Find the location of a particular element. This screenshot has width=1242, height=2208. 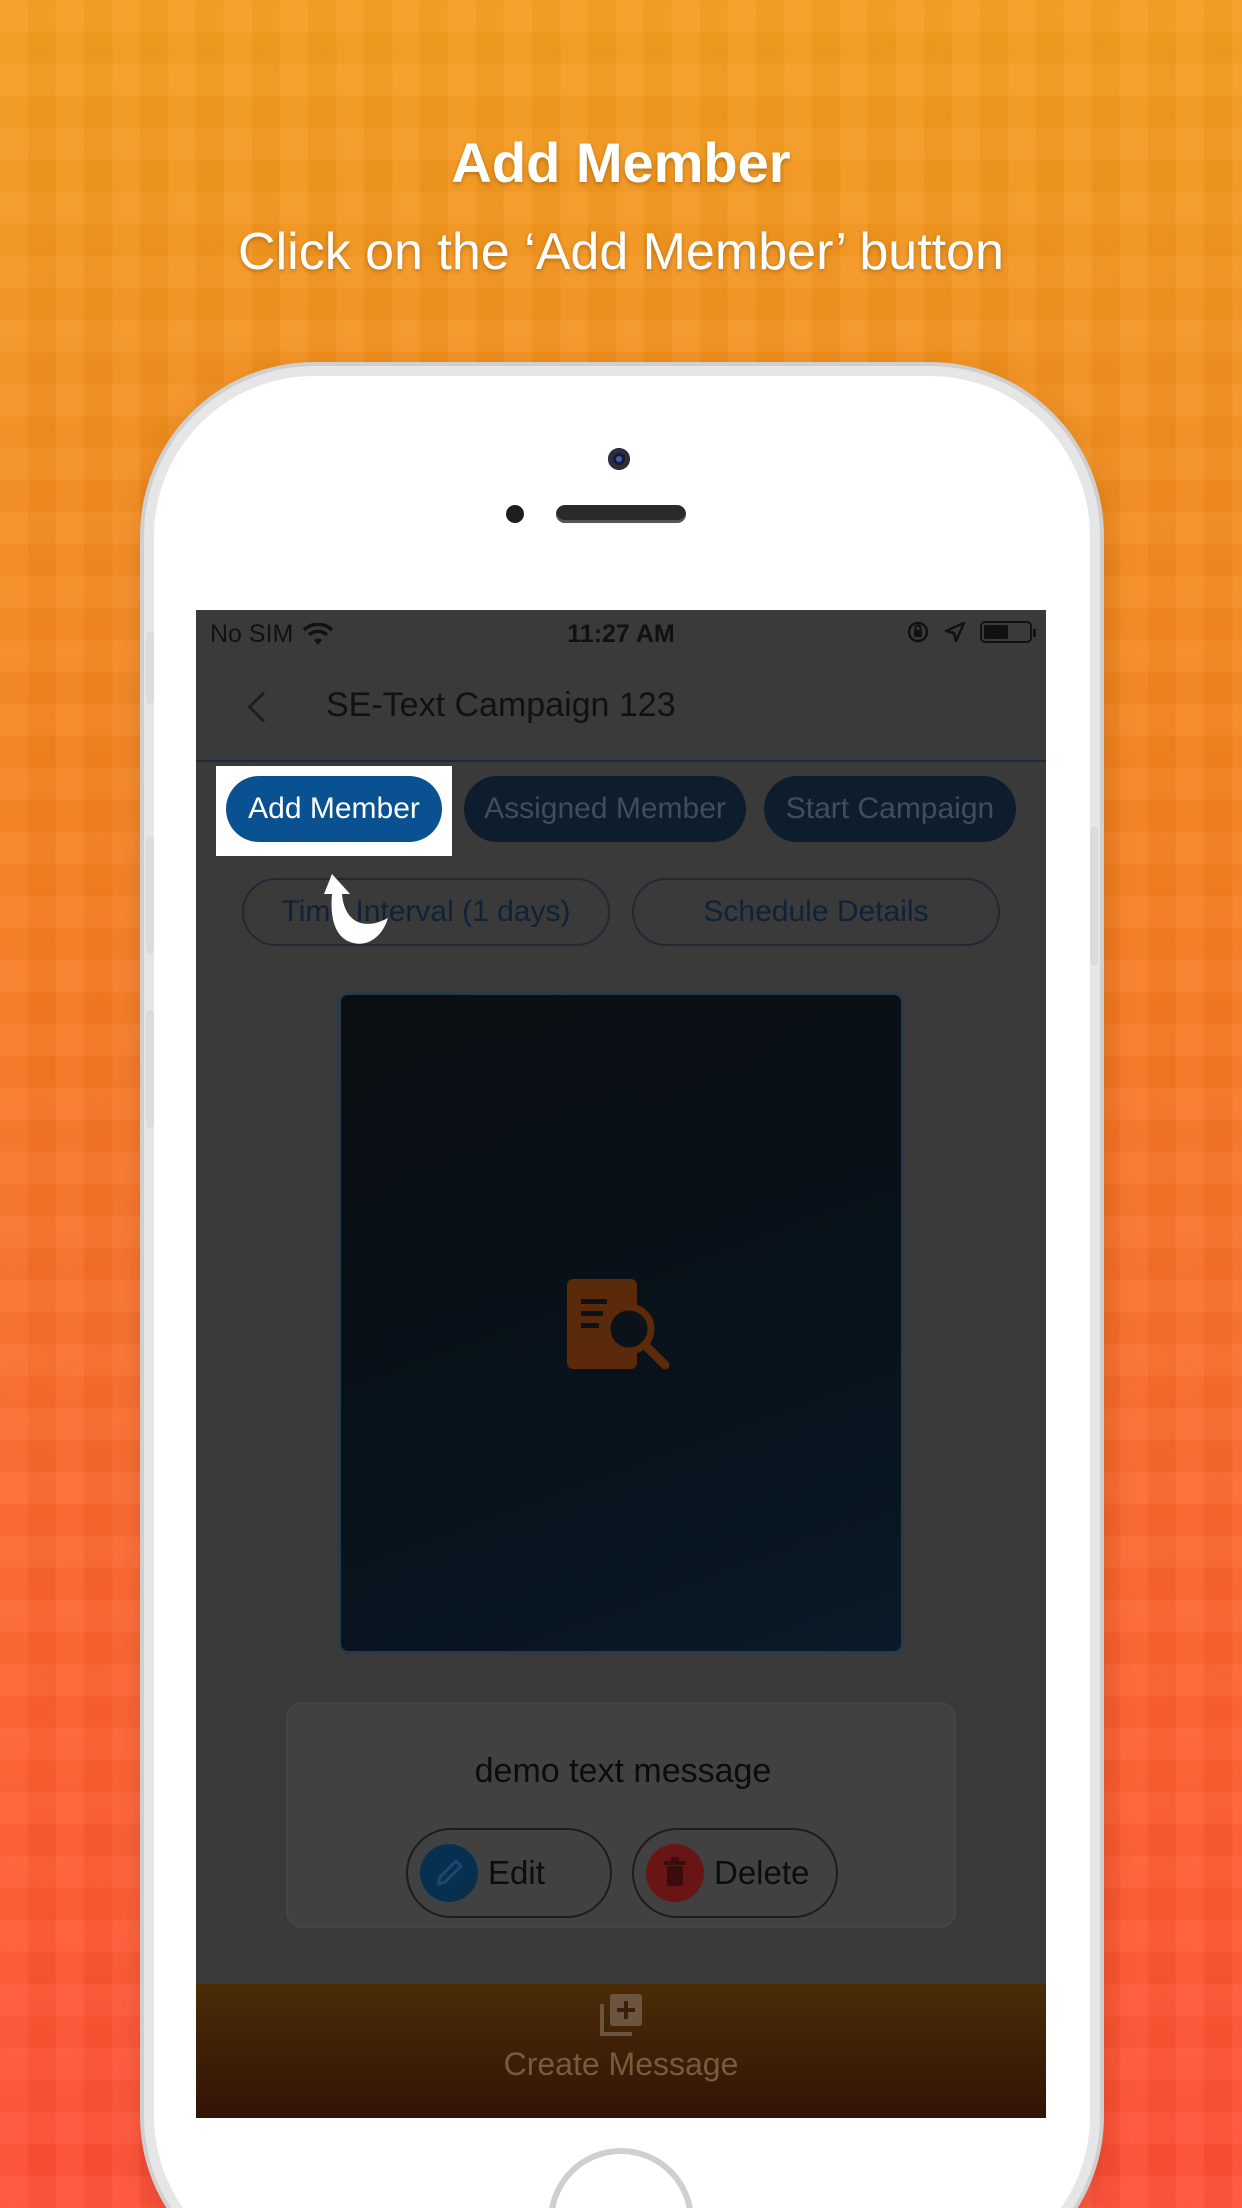

page-title: SE-Text Campaign 123 is located at coordinates (501, 705).